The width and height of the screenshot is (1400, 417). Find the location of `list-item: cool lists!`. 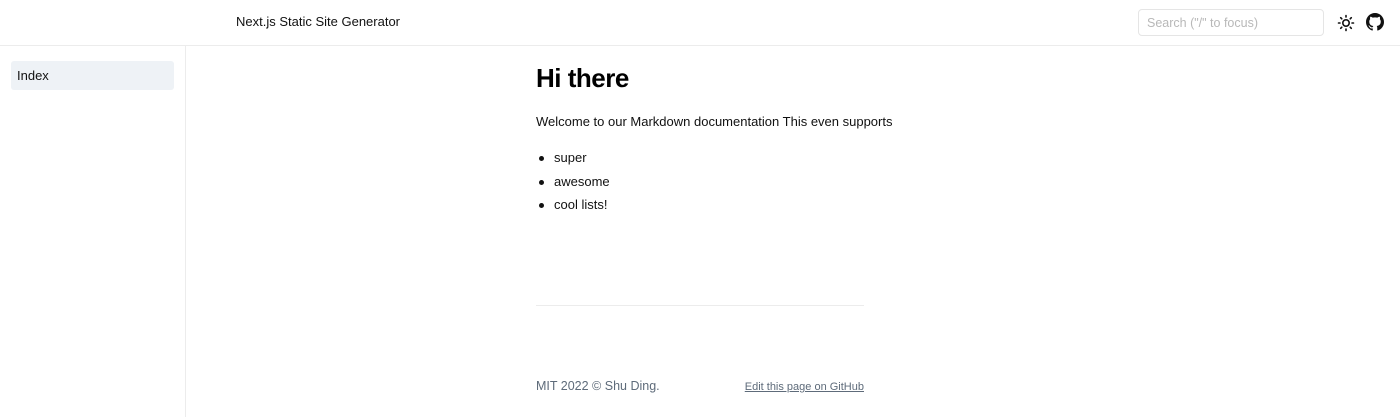

list-item: cool lists! is located at coordinates (573, 209).